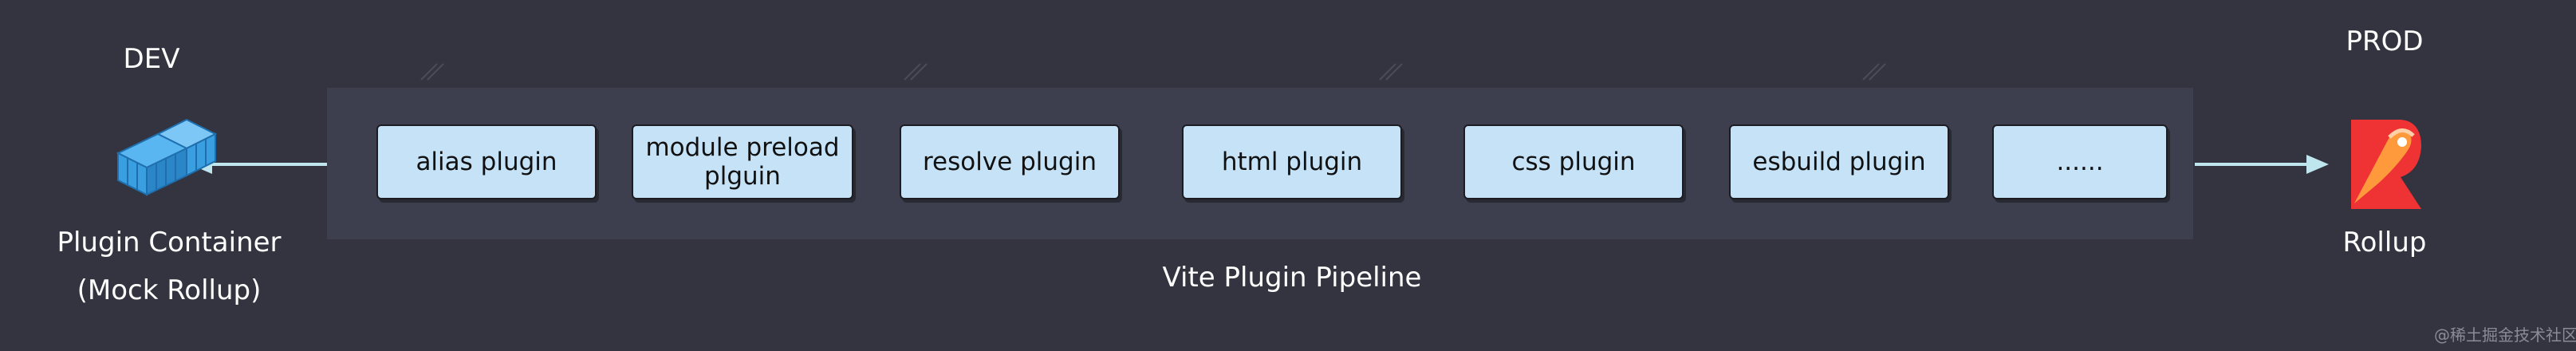 The height and width of the screenshot is (351, 2576). What do you see at coordinates (2505, 335) in the screenshot?
I see `watermark: @稀土掘金技术社区` at bounding box center [2505, 335].